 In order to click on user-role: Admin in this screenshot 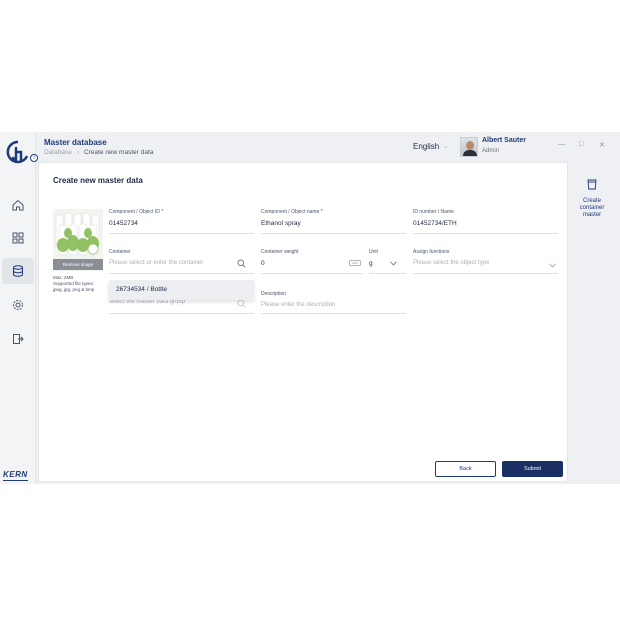, I will do `click(491, 151)`.